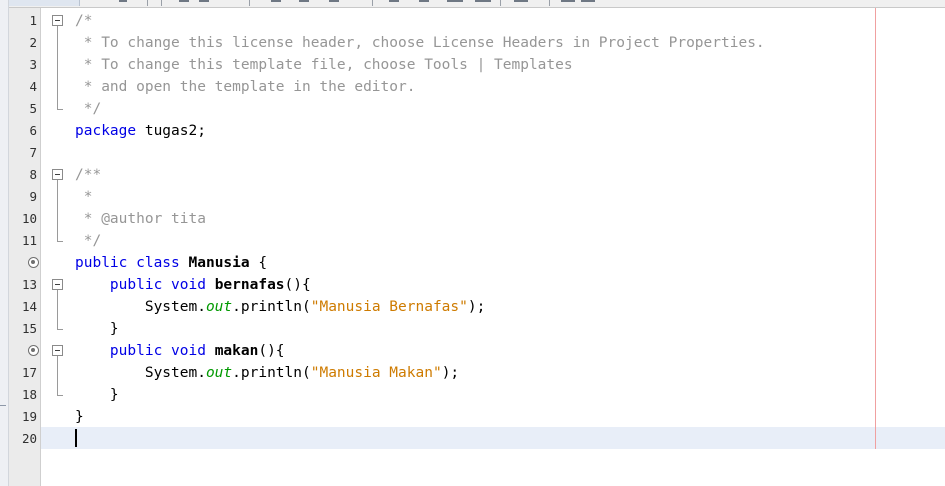  I want to click on code-line: System.out.println("Manusia Bernafas");, so click(280, 307).